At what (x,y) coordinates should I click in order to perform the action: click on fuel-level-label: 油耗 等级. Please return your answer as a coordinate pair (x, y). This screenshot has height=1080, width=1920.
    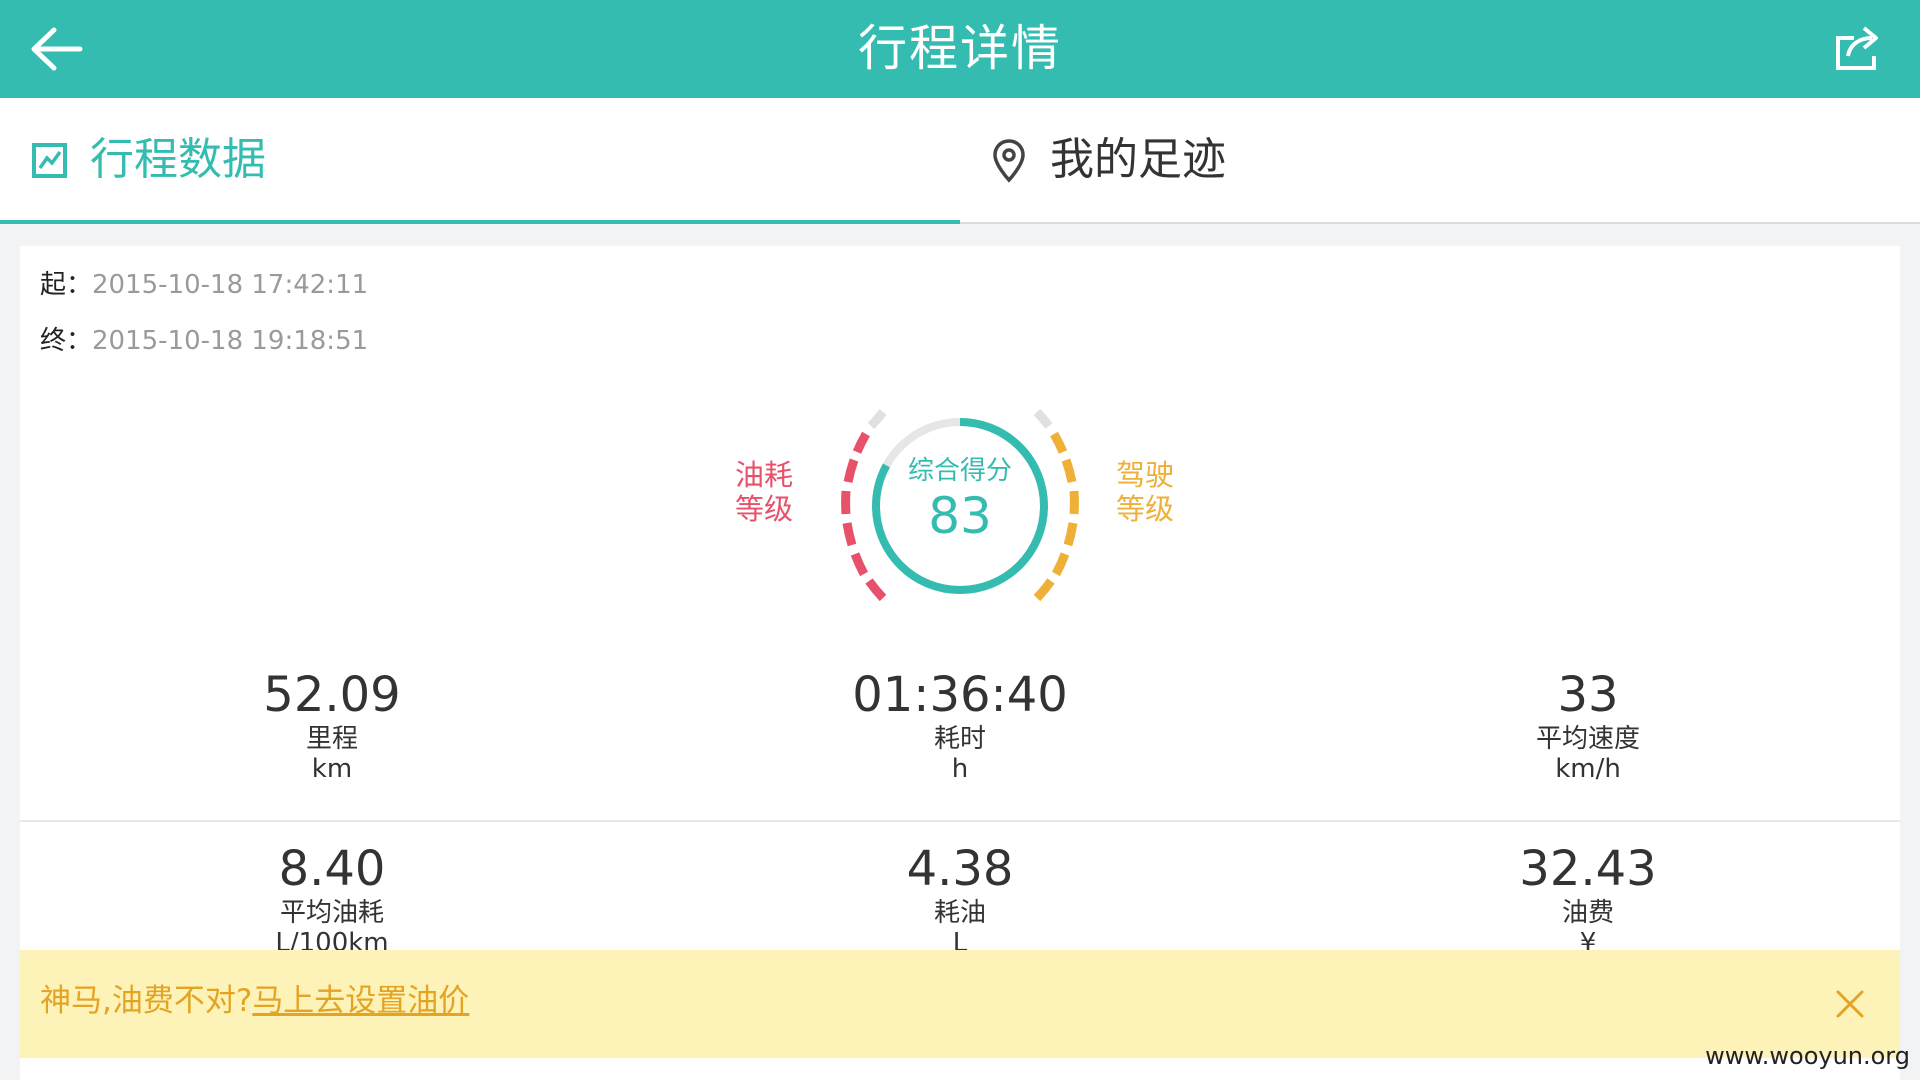
    Looking at the image, I should click on (764, 492).